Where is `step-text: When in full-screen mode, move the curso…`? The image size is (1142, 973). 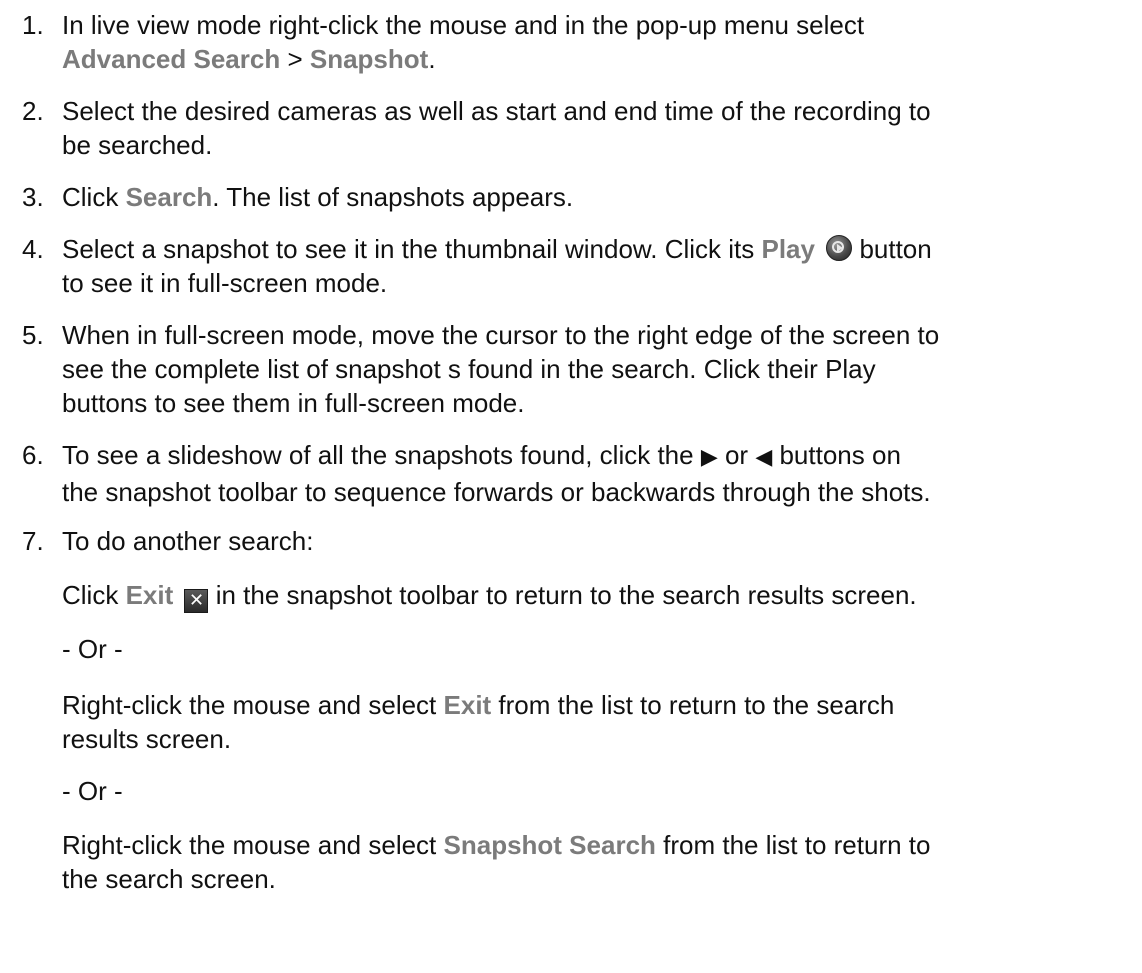
step-text: When in full-screen mode, move the curso… is located at coordinates (501, 369).